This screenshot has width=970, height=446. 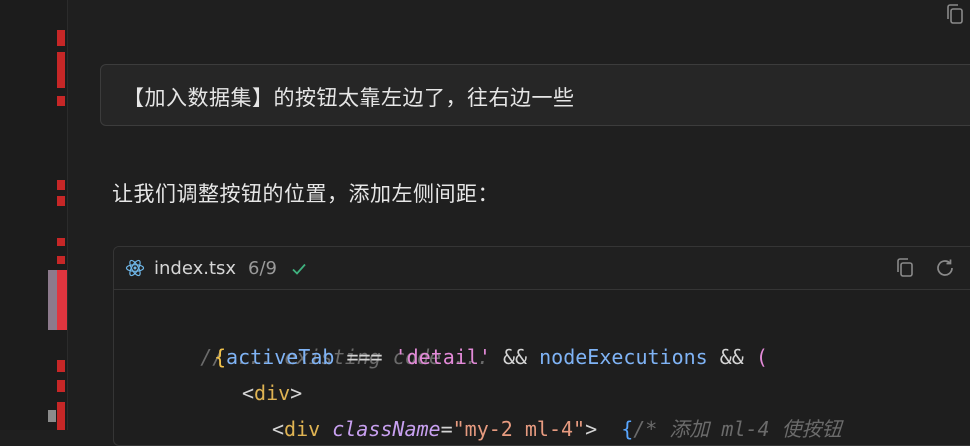 I want to click on code-token: 'detail', so click(x=442, y=357).